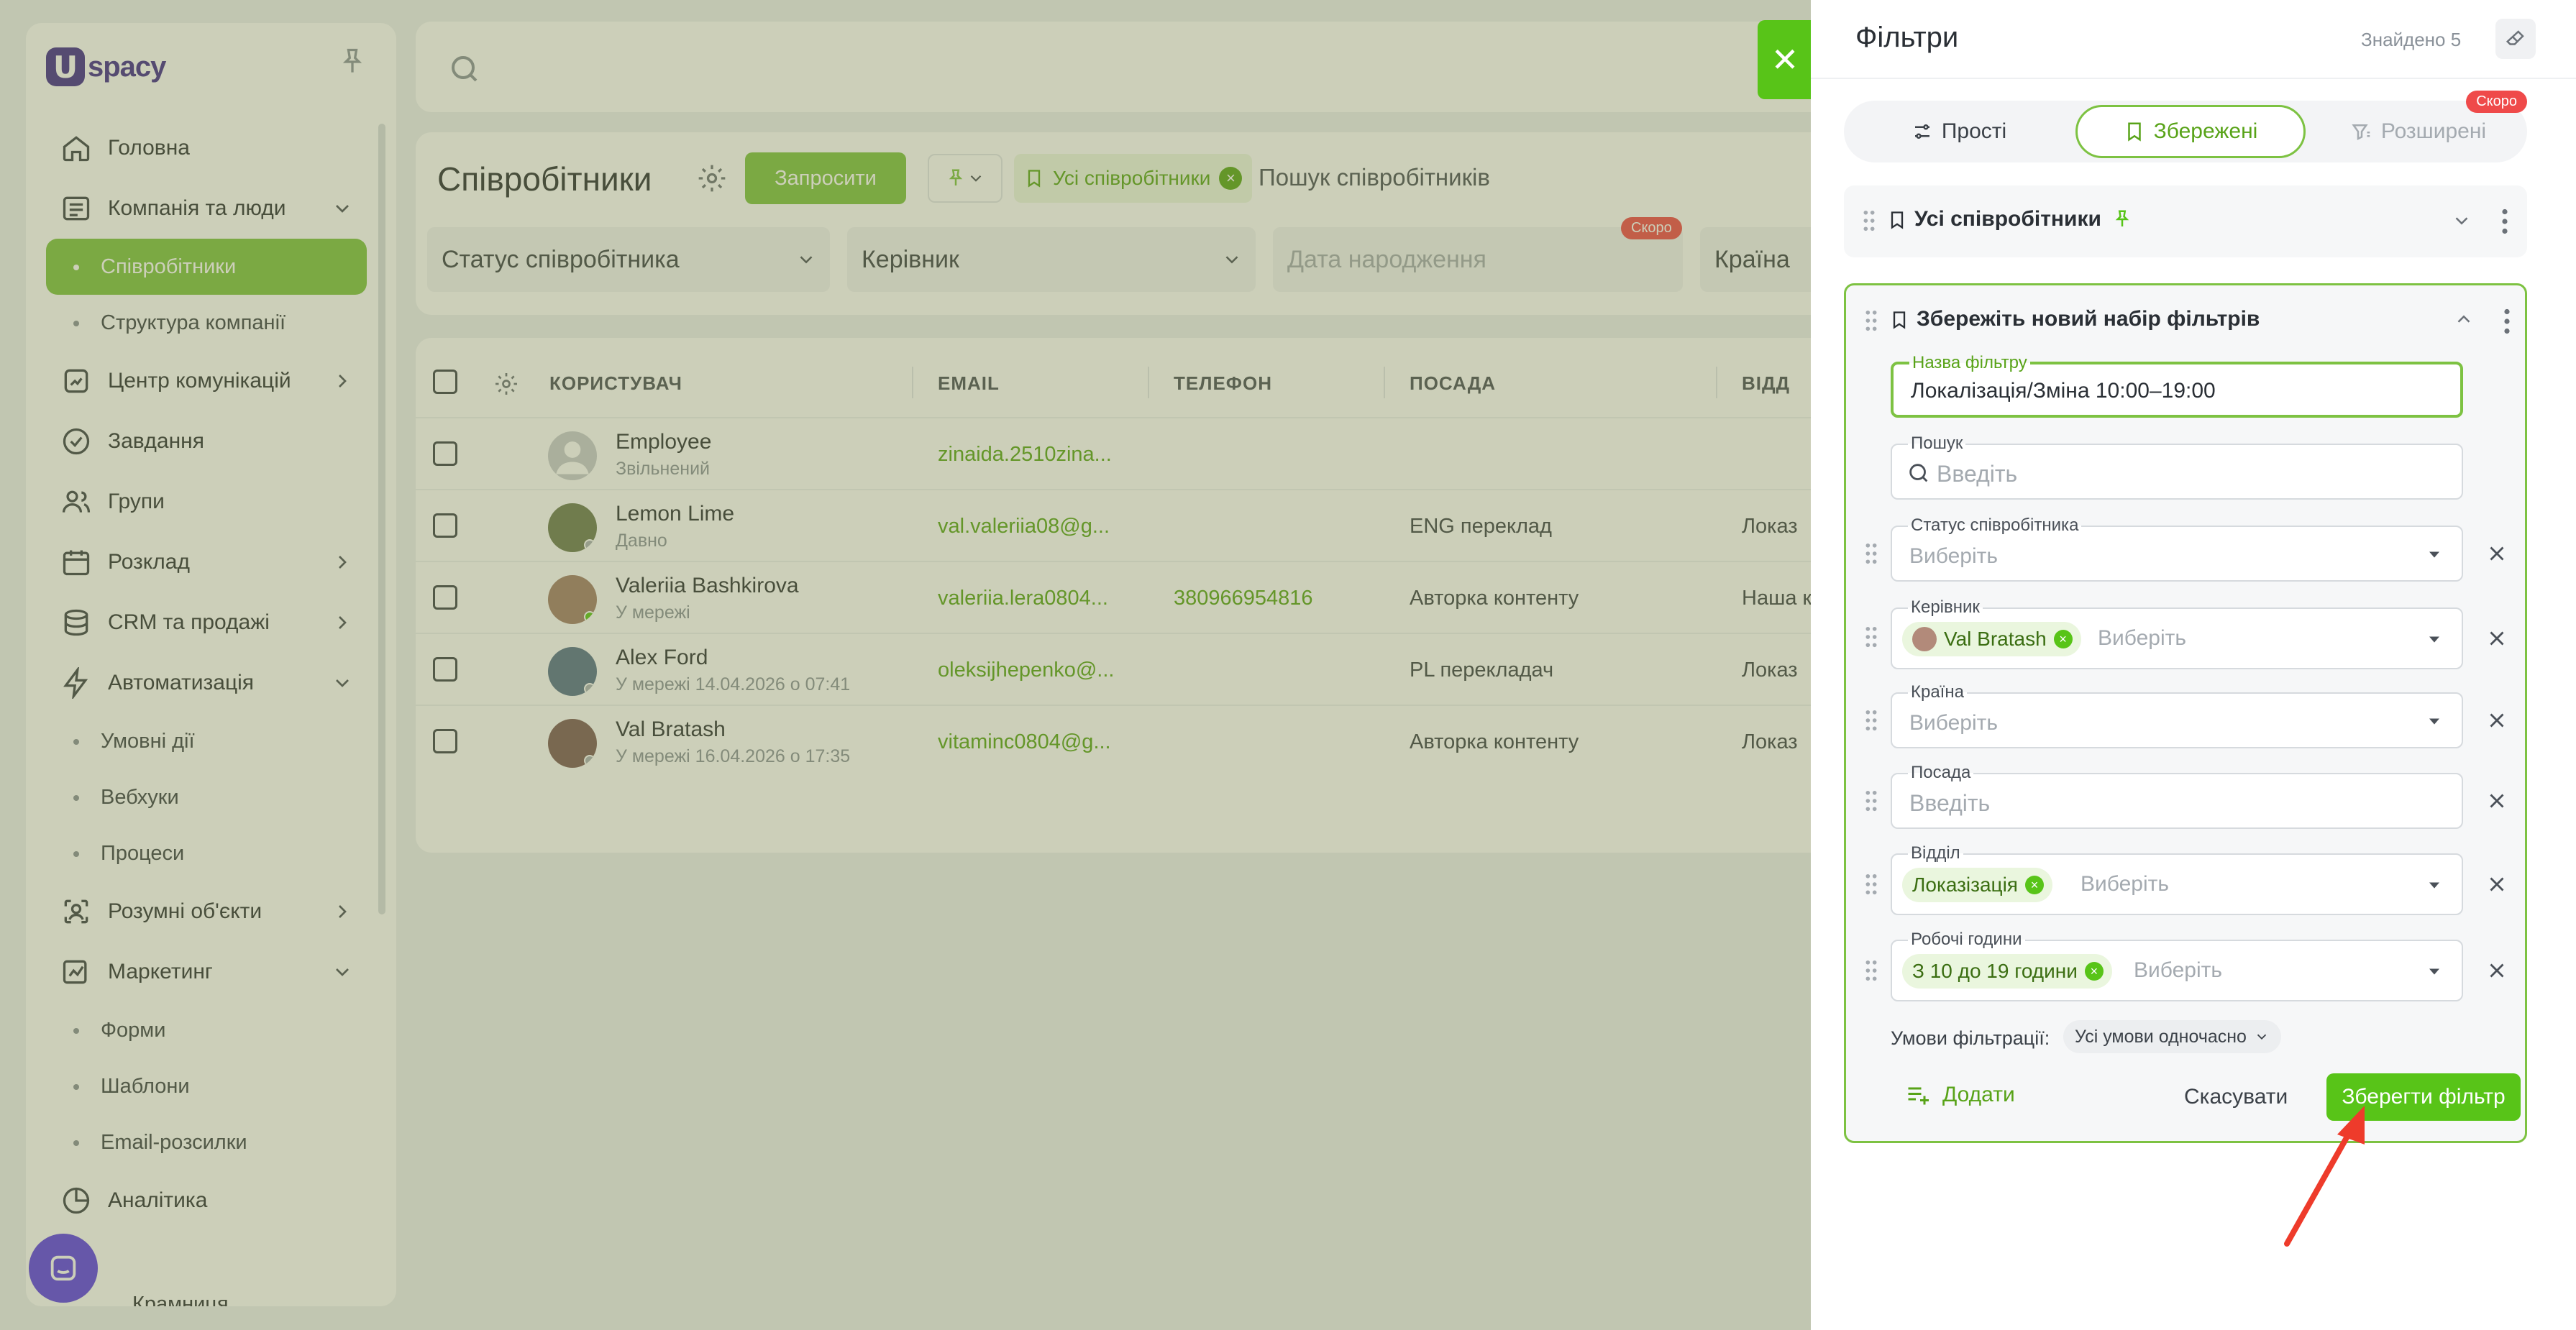 The height and width of the screenshot is (1330, 2576). I want to click on clear-filters-button, so click(2515, 39).